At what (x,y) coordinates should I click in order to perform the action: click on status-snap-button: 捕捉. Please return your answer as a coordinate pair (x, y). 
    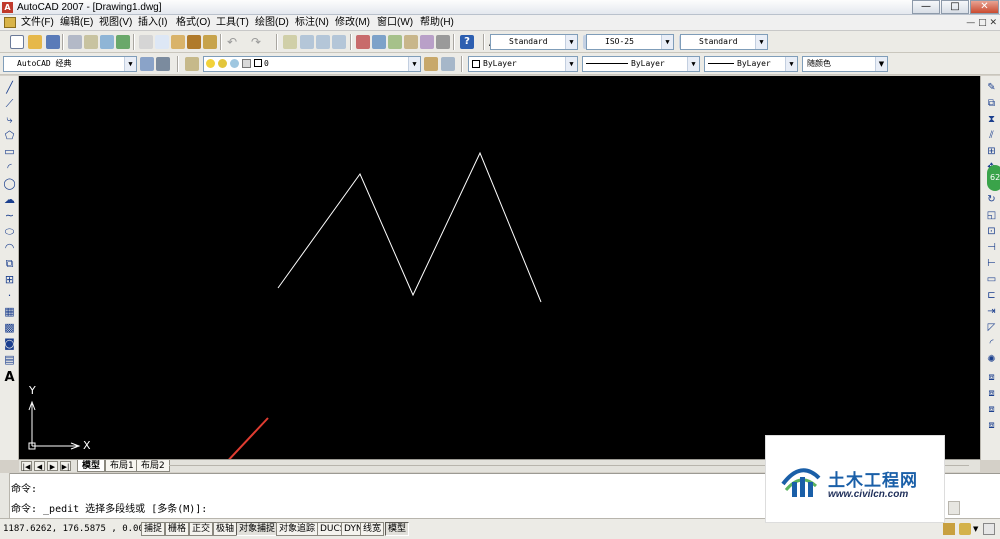
    Looking at the image, I should click on (153, 529).